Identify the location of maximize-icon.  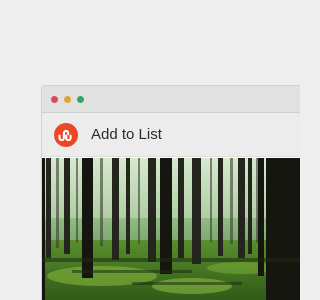
(80, 99).